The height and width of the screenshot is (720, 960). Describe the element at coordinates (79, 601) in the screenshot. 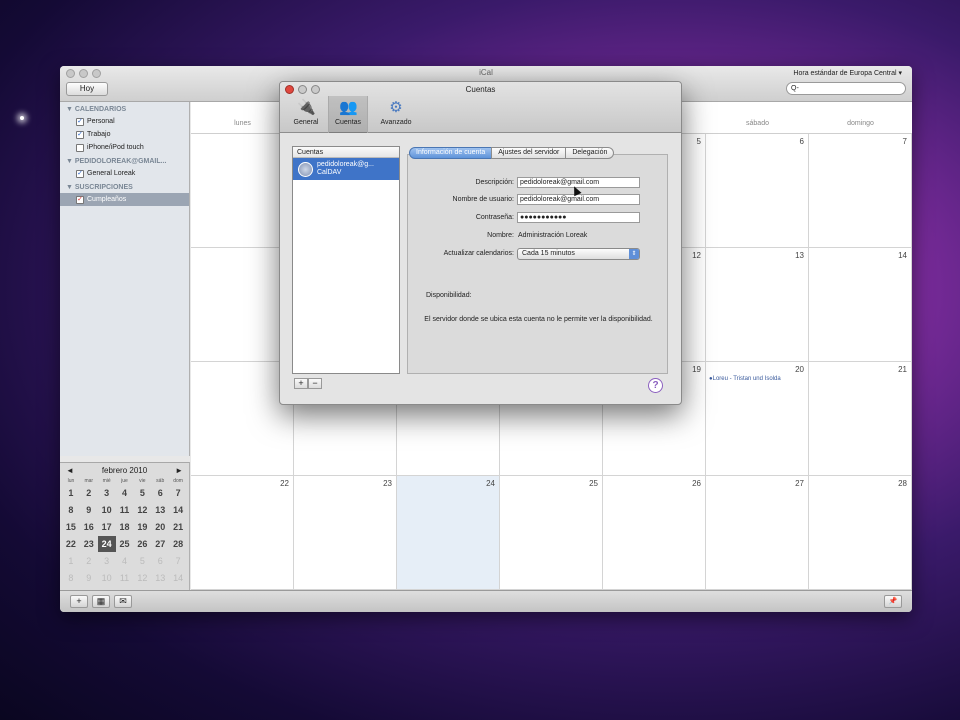

I see `add-calendar-button: +` at that location.